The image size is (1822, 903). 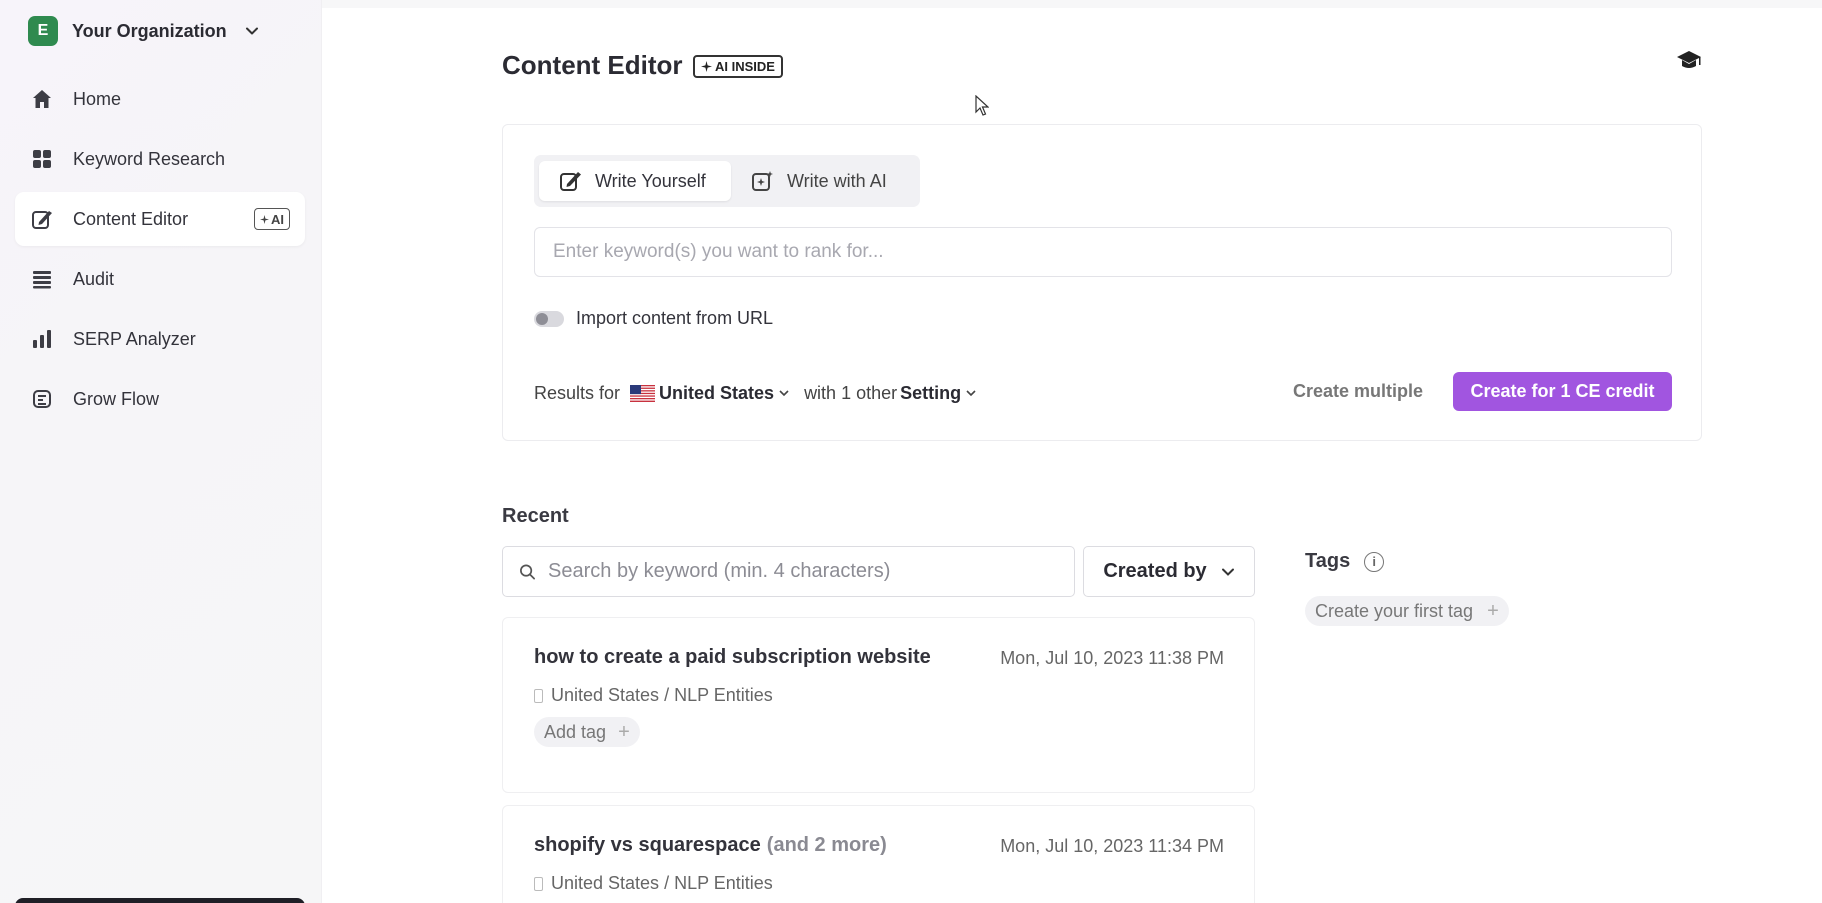 I want to click on document-date: Mon, Jul 10, 2023 11:38 PM, so click(x=1112, y=658).